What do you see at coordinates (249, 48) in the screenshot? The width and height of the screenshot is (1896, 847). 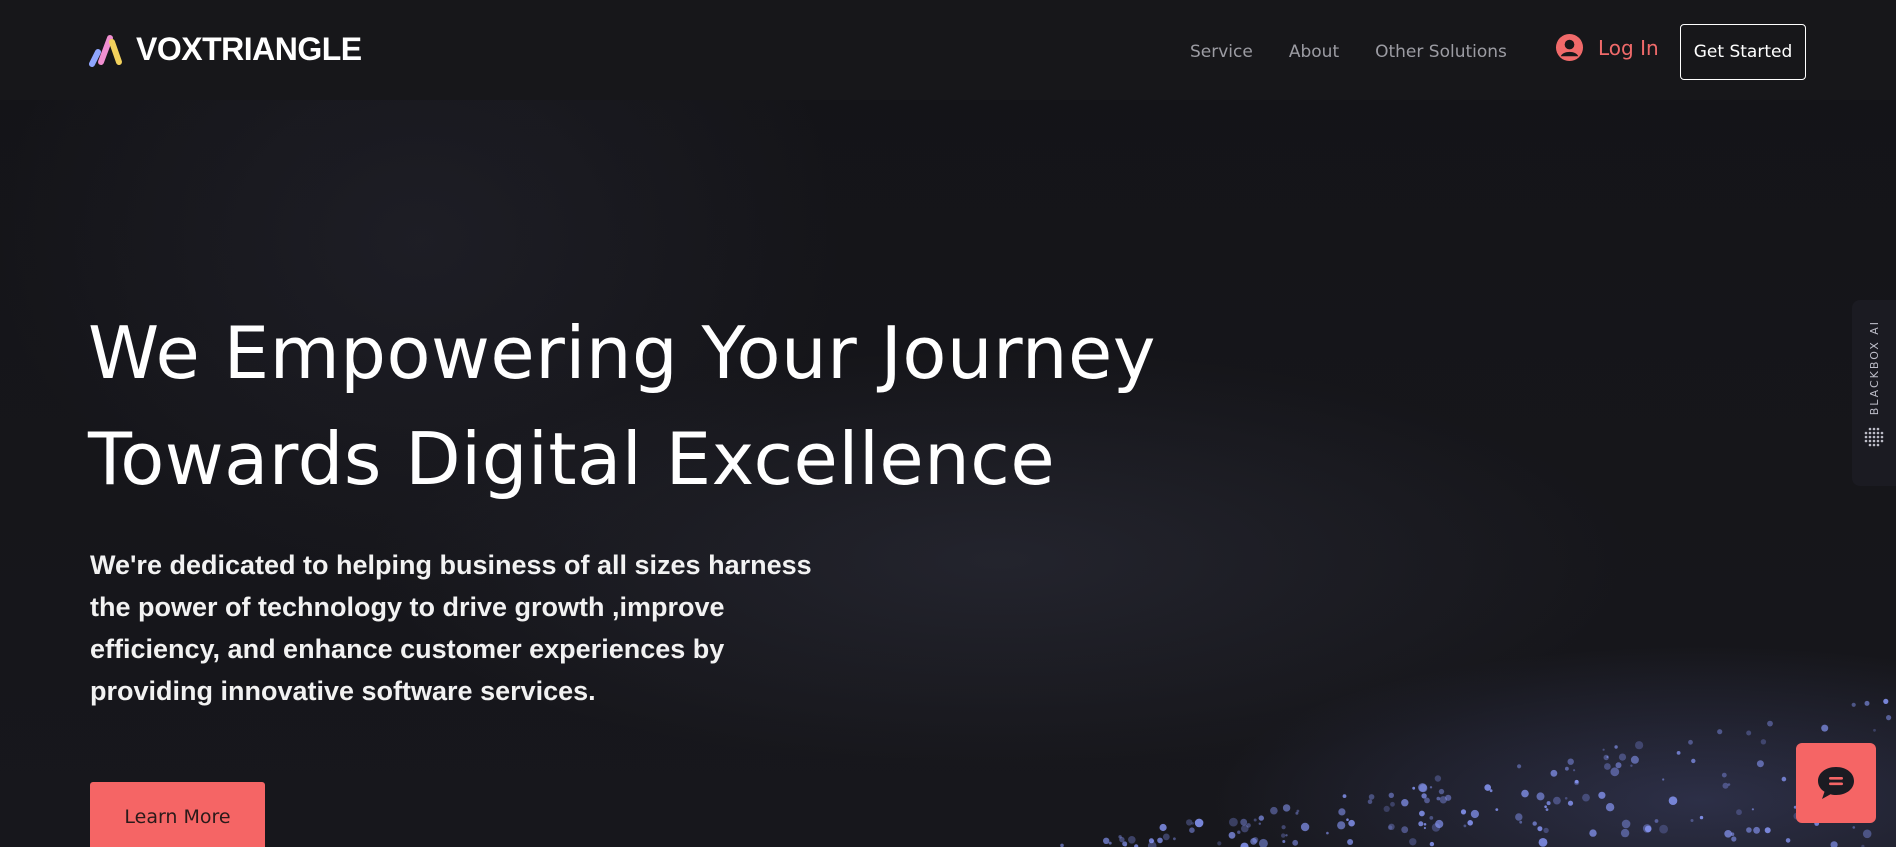 I see `brand-name: VOXTRIANGLE` at bounding box center [249, 48].